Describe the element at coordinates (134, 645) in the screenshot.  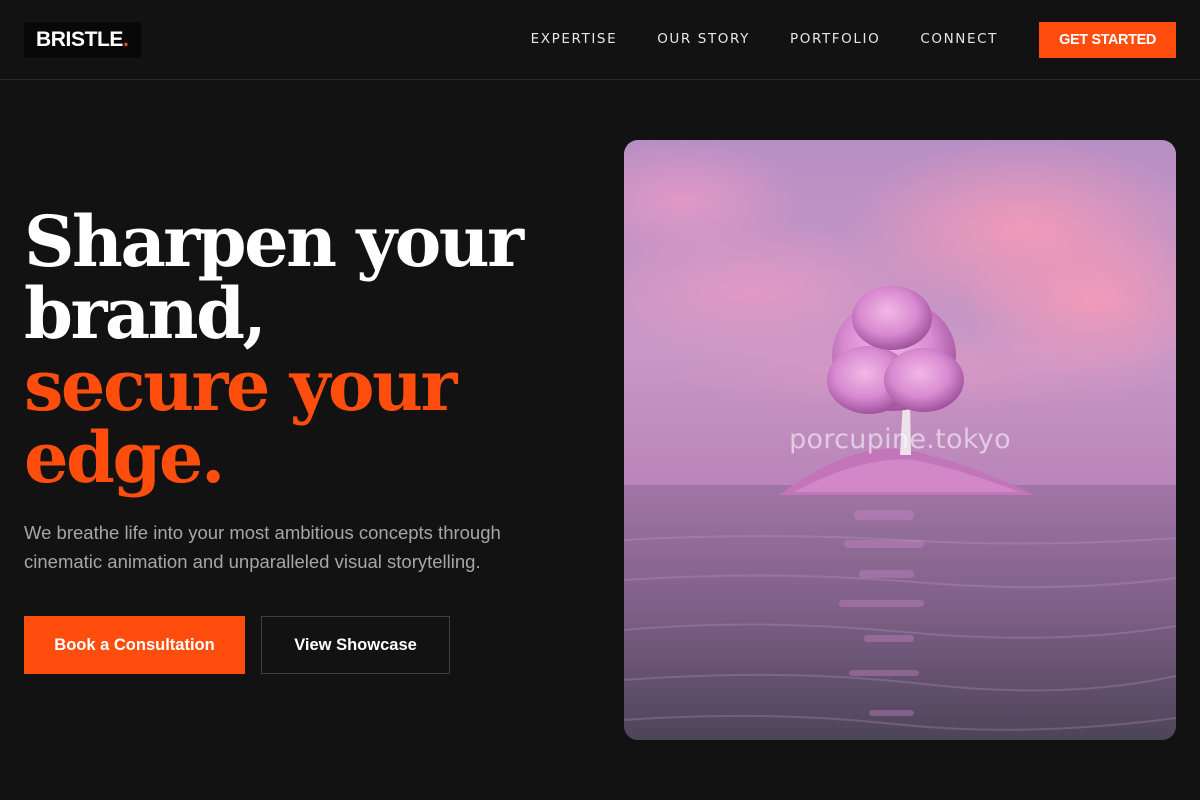
I see `book-consultation-button: Book a Consultation` at that location.